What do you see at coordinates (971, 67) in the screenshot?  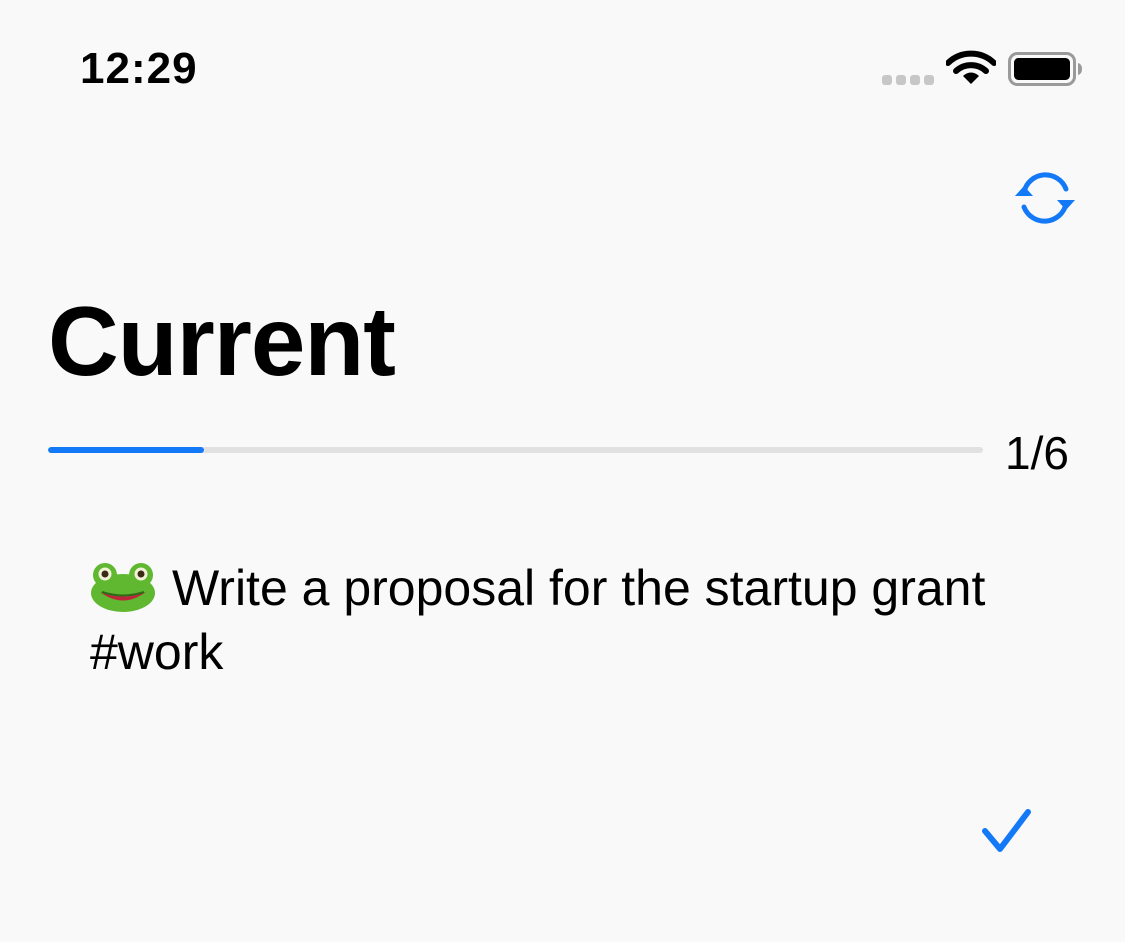 I see `wifi-icon` at bounding box center [971, 67].